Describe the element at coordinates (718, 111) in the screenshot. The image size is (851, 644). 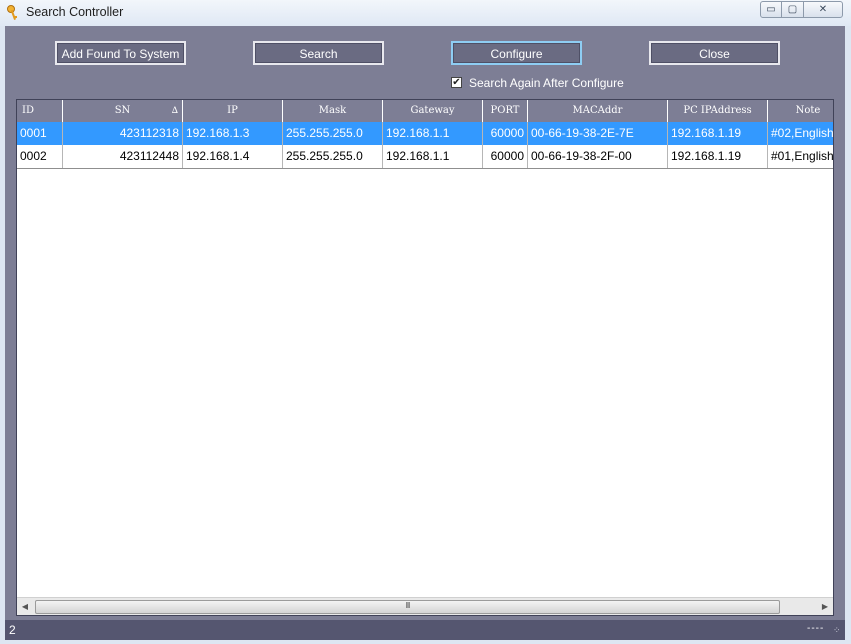
I see `column-header-pc-ipaddress: PC IPAddress` at that location.